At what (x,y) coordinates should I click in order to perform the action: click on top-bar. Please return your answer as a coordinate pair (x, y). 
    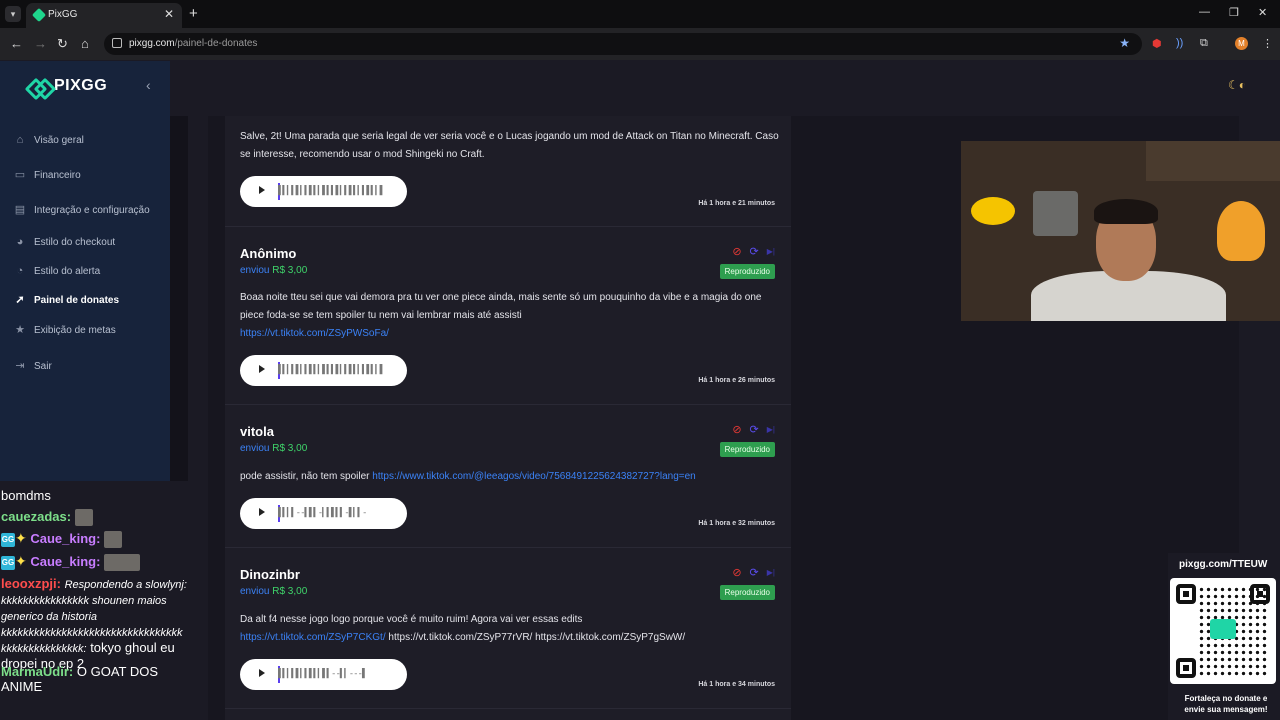
    Looking at the image, I should click on (725, 88).